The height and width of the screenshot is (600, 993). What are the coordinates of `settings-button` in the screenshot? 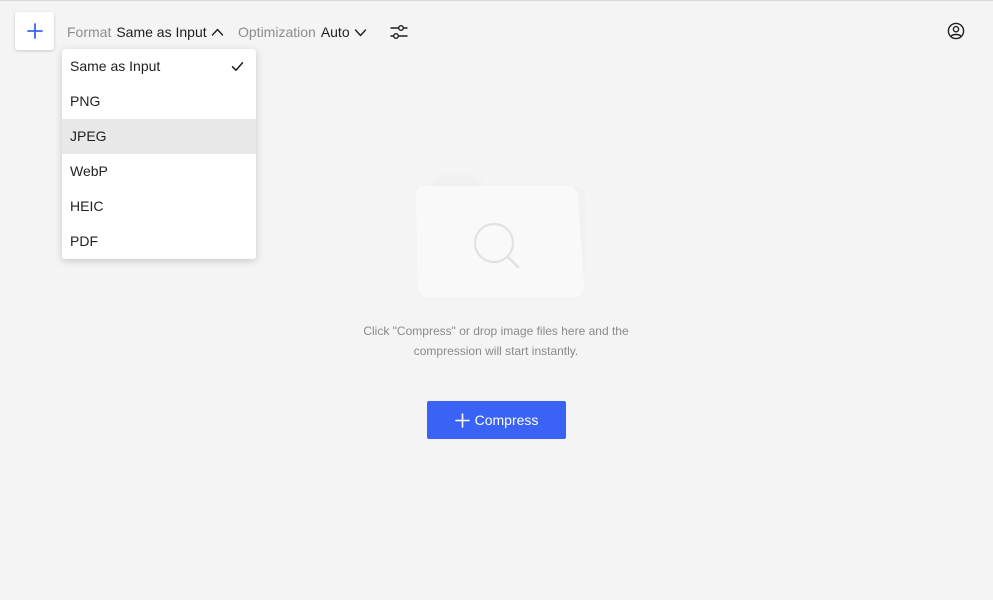 It's located at (399, 32).